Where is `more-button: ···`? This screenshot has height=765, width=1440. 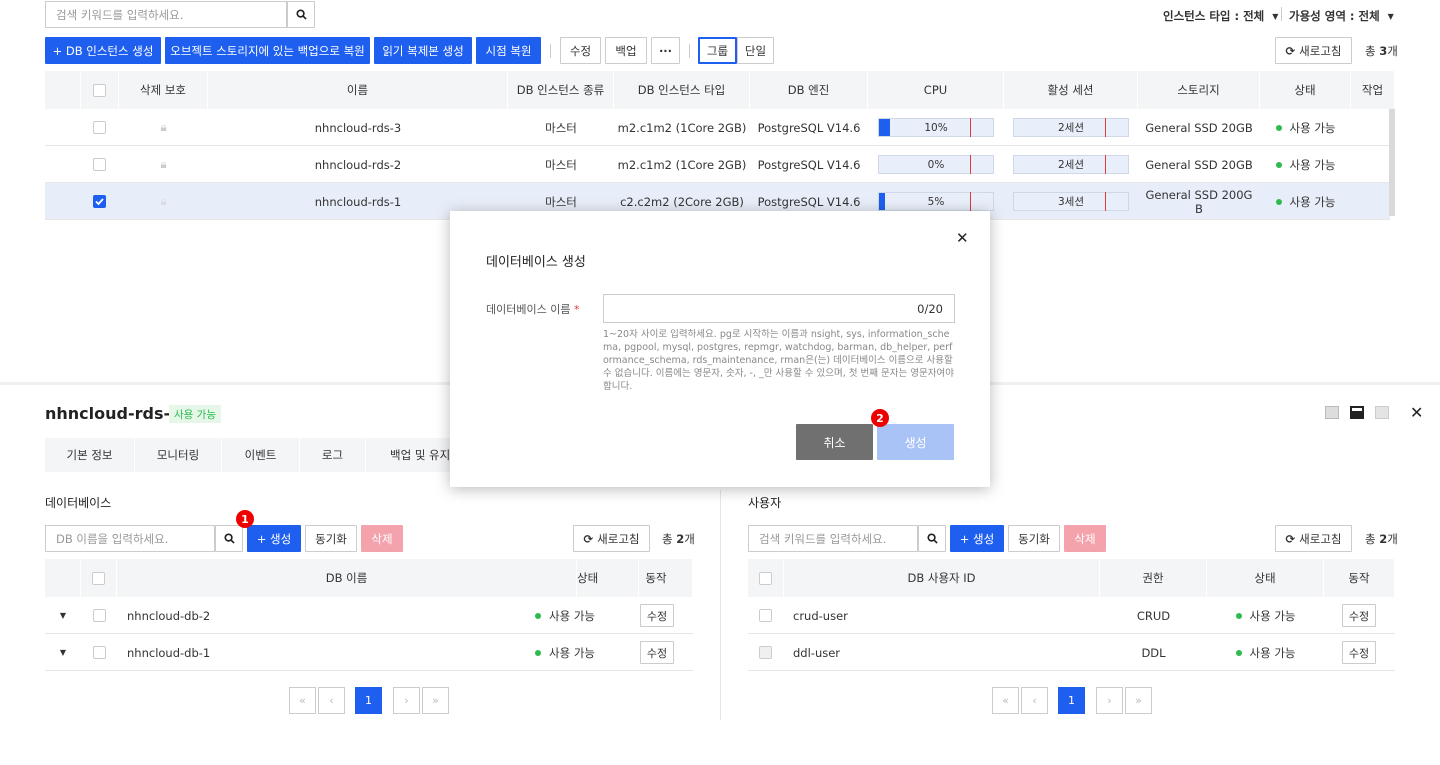
more-button: ··· is located at coordinates (665, 50).